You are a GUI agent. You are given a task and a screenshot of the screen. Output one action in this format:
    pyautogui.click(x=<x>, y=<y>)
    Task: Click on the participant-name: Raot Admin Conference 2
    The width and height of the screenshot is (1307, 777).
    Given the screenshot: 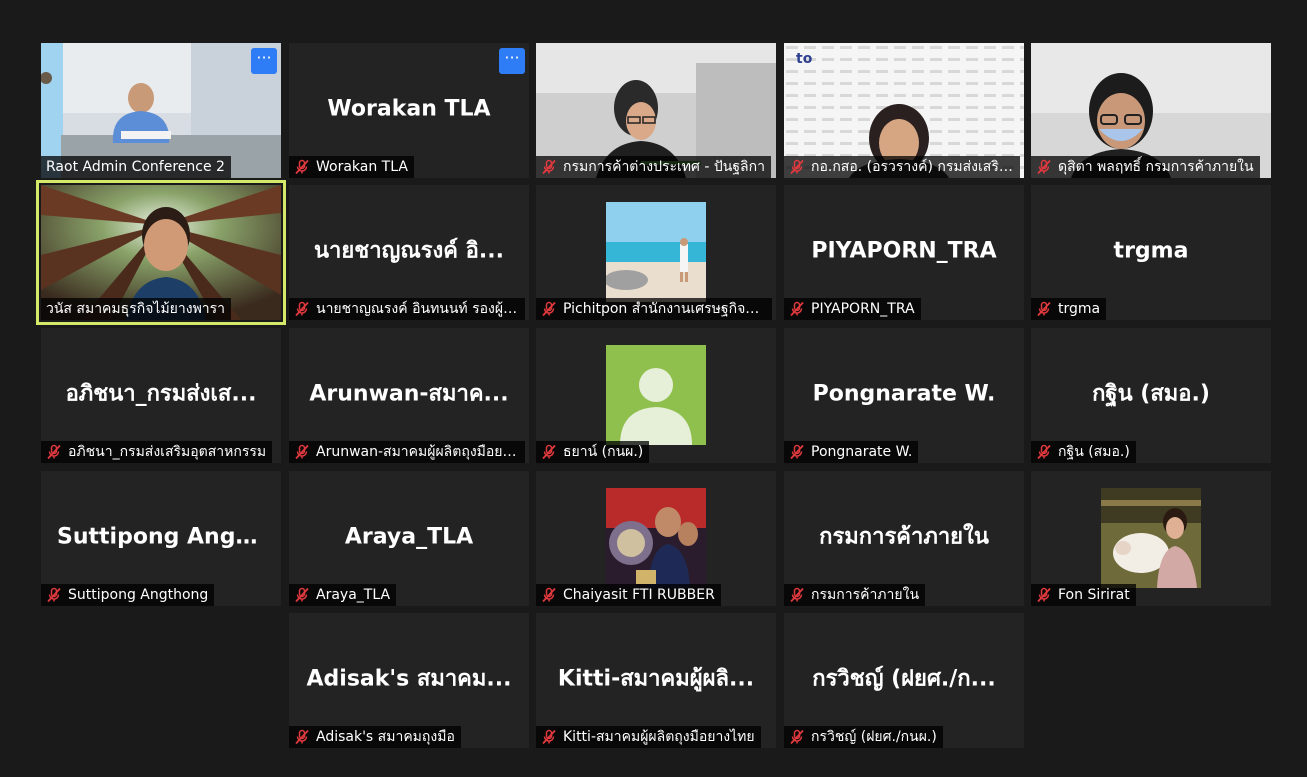 What is the action you would take?
    pyautogui.click(x=135, y=167)
    